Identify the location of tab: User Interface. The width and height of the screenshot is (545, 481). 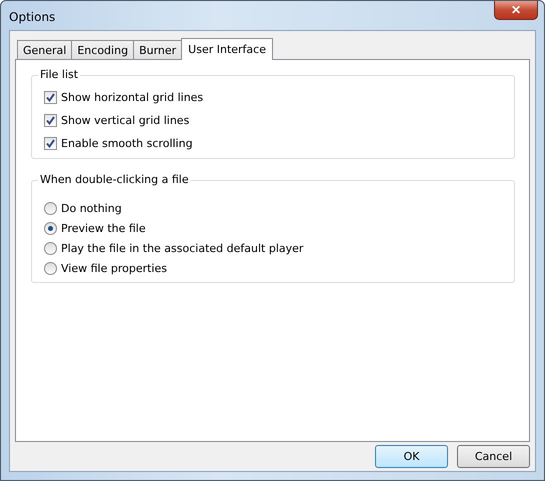
(227, 49).